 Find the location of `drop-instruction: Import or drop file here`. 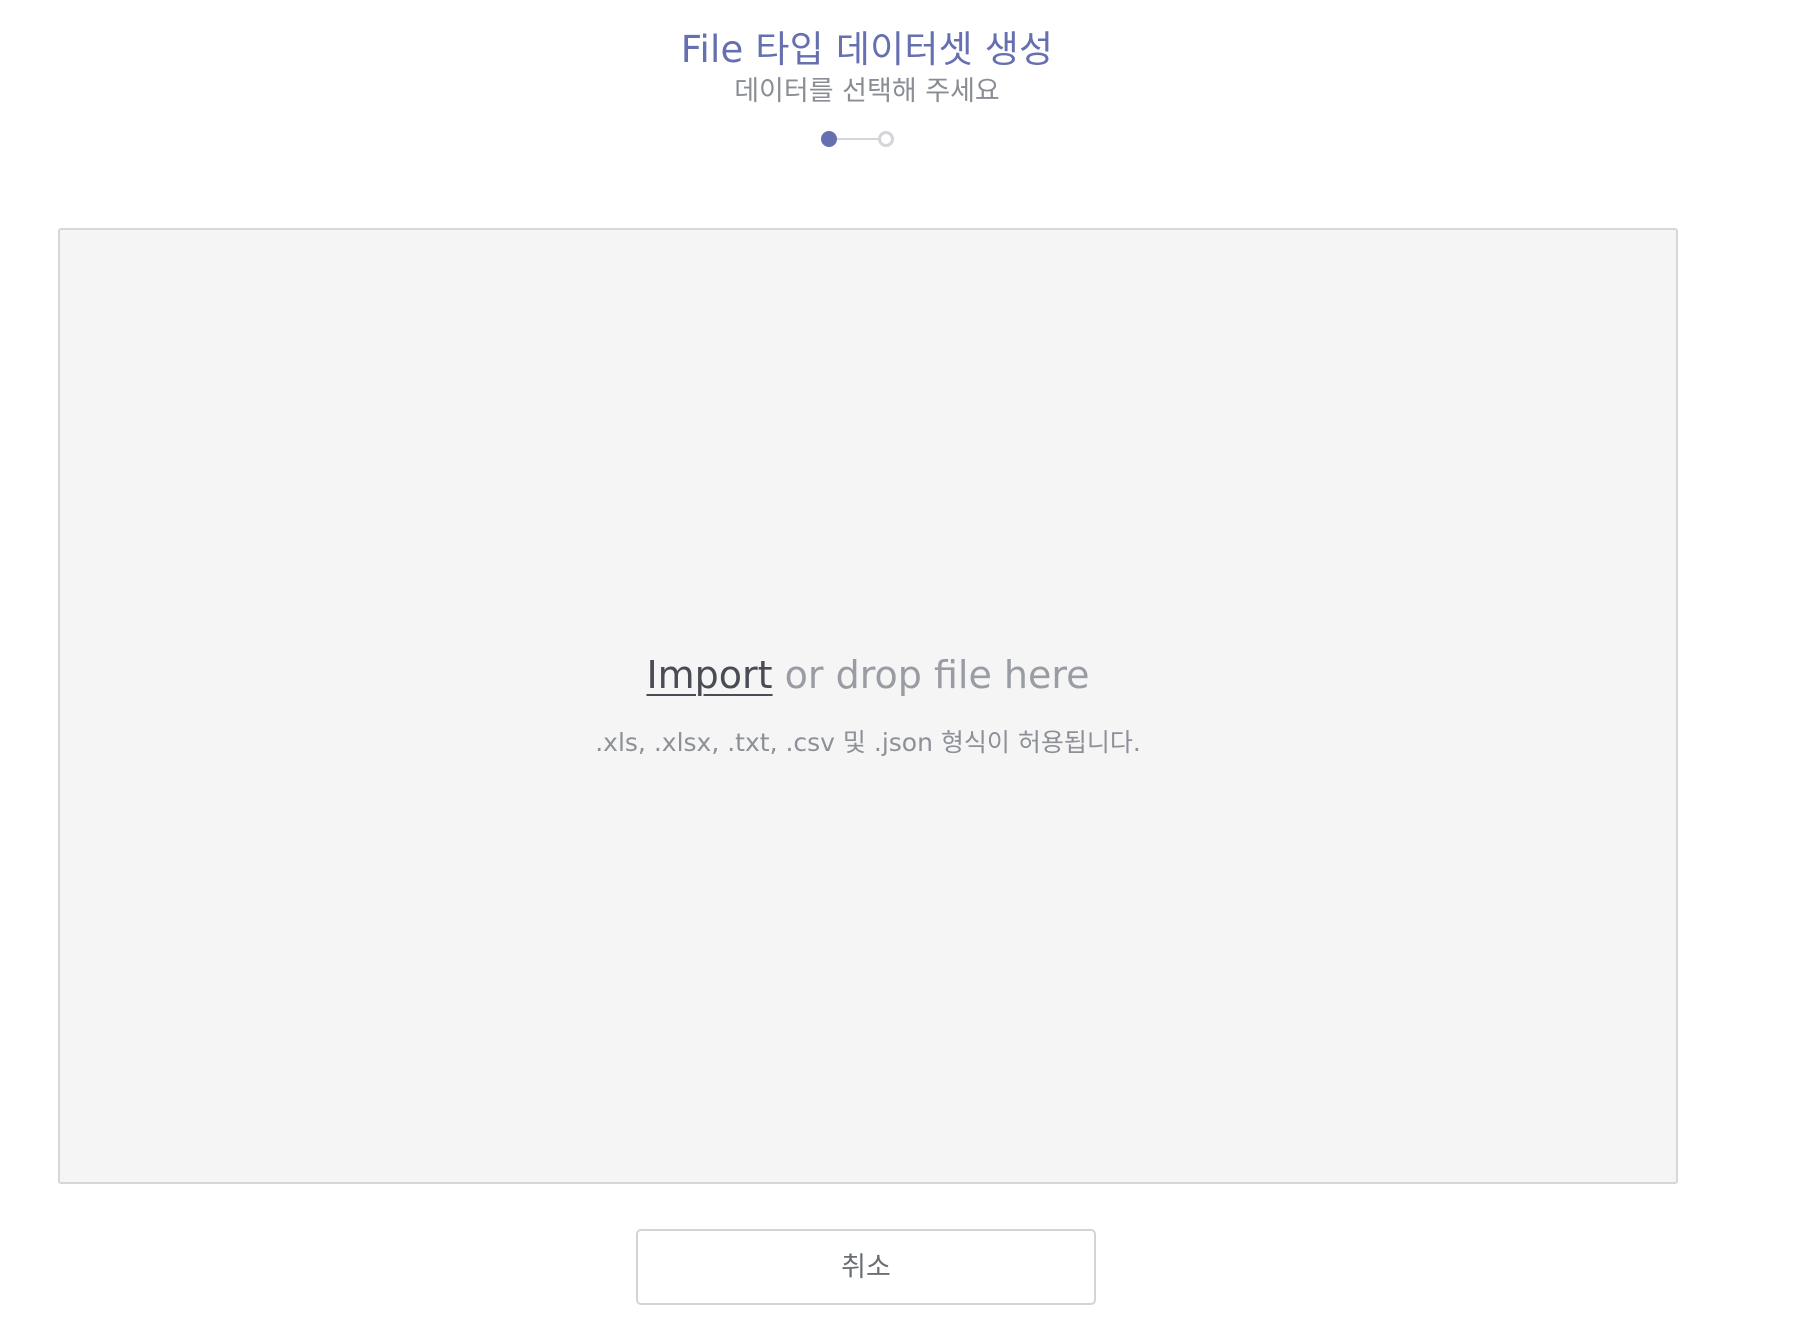

drop-instruction: Import or drop file here is located at coordinates (868, 675).